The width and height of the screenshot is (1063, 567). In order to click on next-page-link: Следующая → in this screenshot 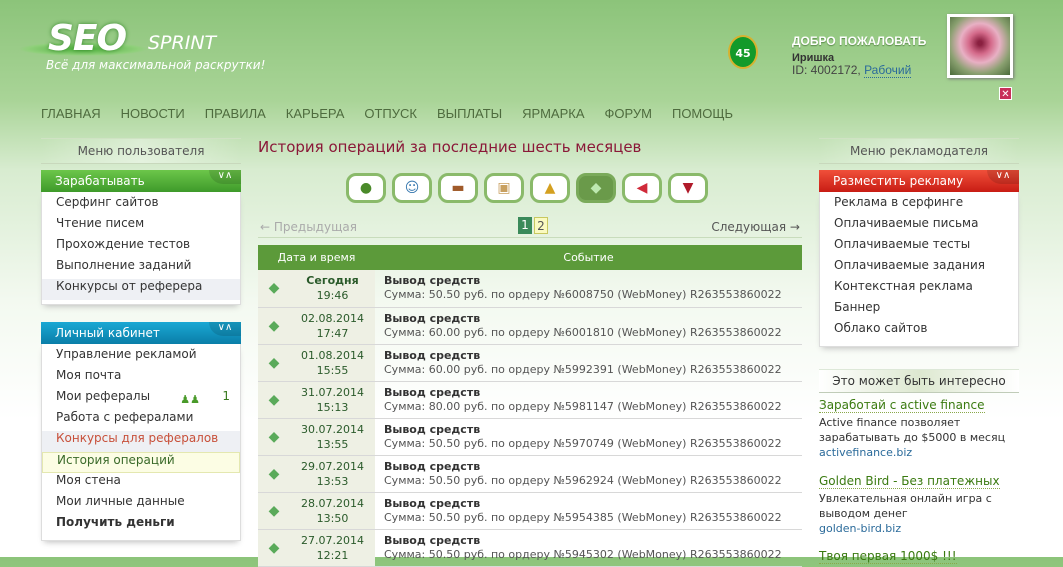, I will do `click(755, 227)`.